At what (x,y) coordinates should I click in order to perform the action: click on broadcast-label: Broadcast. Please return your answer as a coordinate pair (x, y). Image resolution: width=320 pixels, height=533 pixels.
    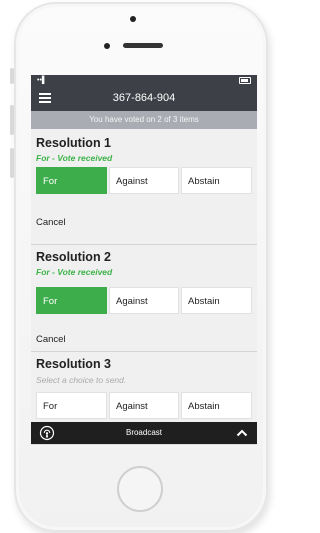
    Looking at the image, I should click on (144, 432).